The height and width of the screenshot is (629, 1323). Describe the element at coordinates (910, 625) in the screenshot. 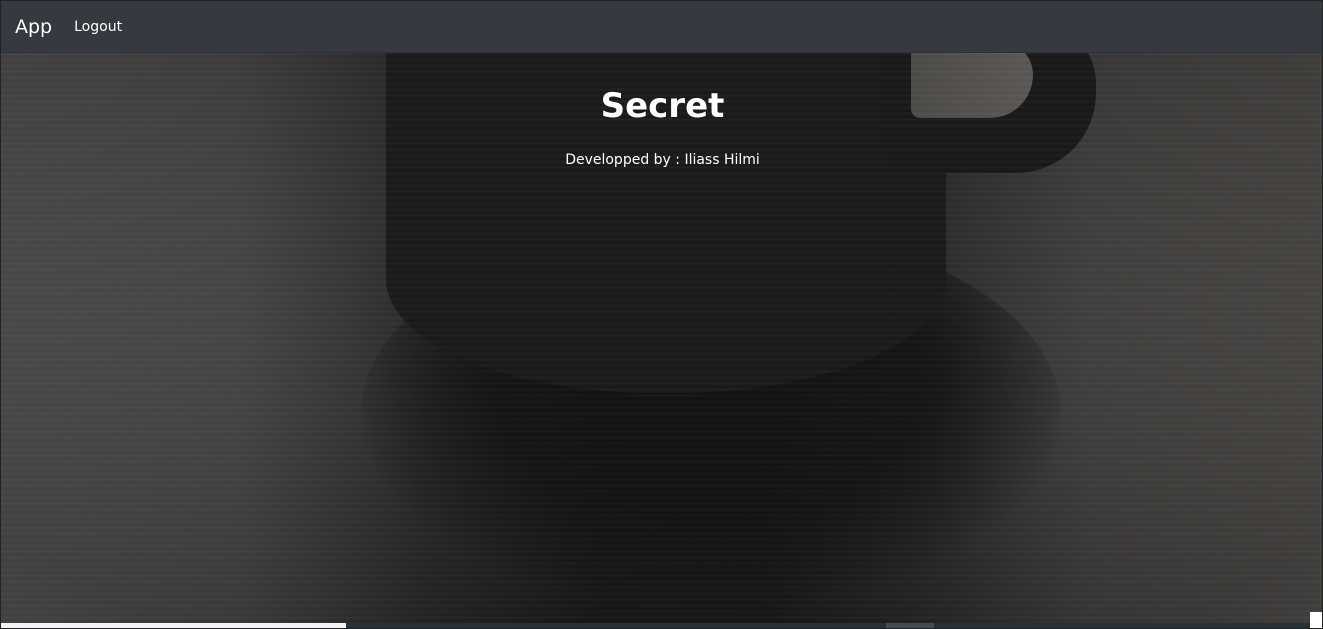

I see `scrollbar-thumb` at that location.